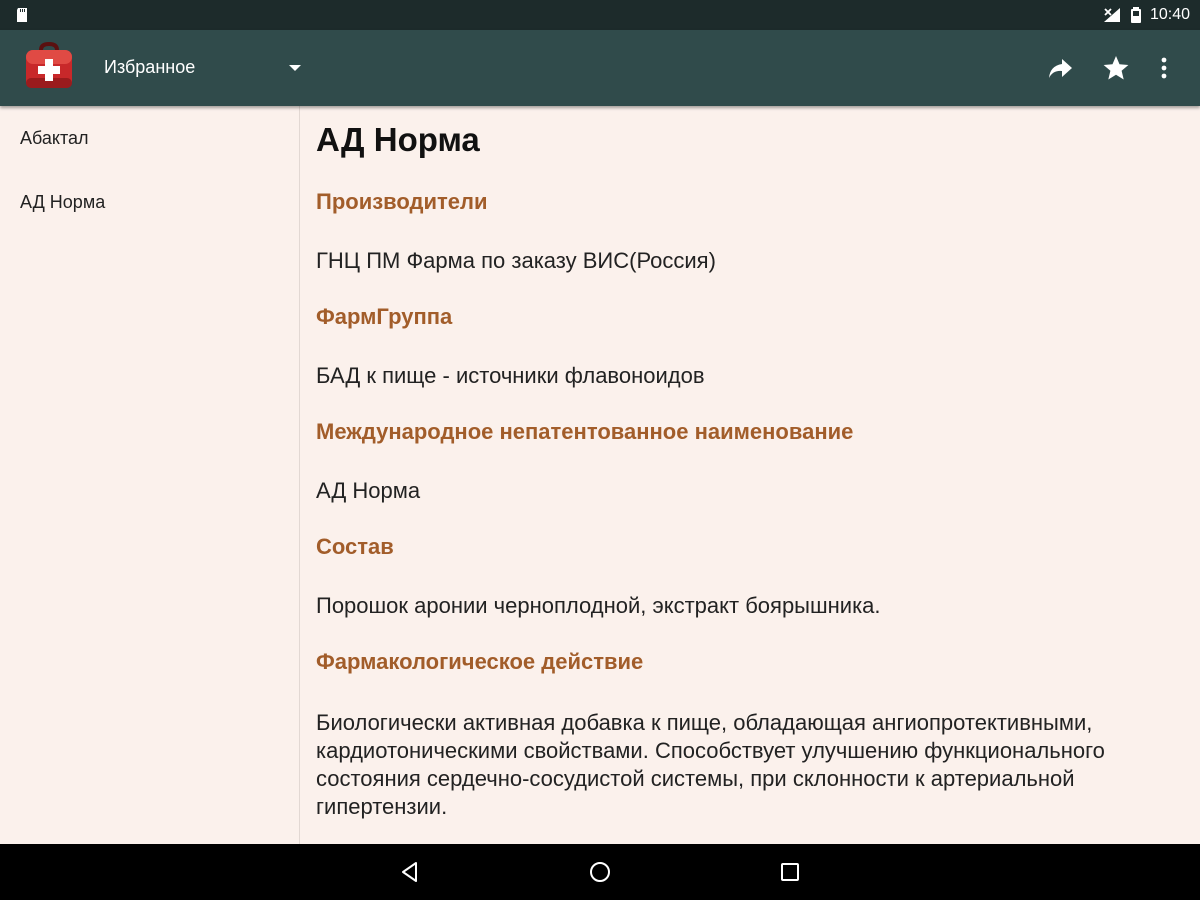 This screenshot has width=1200, height=900. What do you see at coordinates (410, 872) in the screenshot?
I see `back-icon` at bounding box center [410, 872].